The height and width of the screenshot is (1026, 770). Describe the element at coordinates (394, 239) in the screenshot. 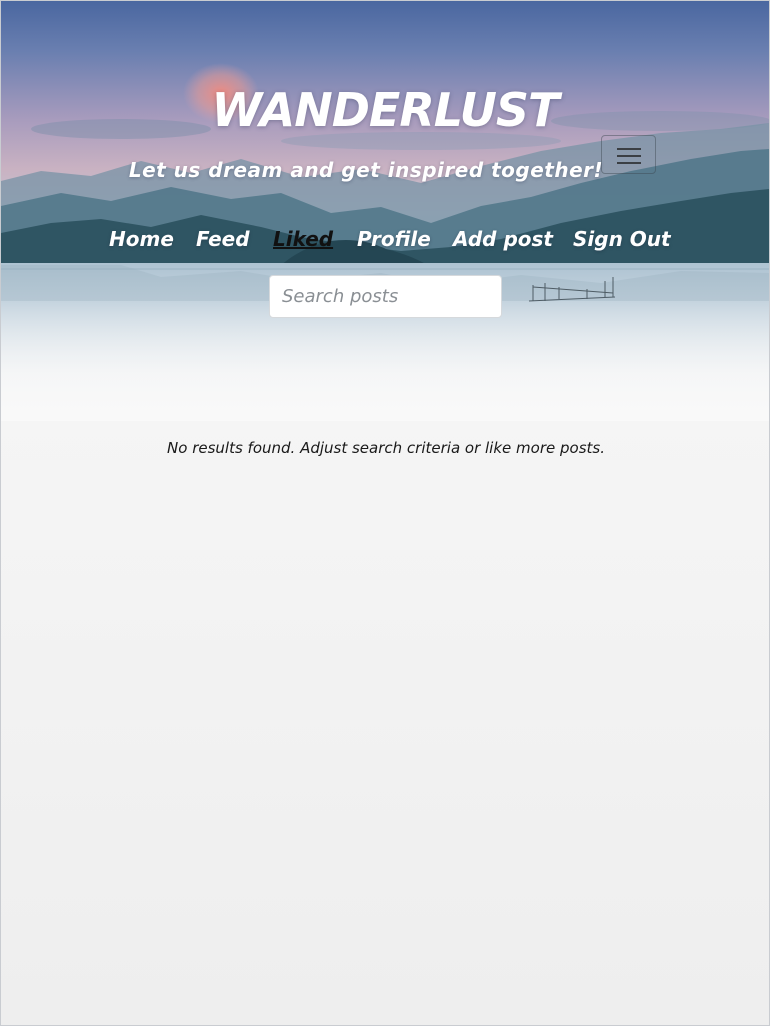

I see `nav-link-profile: Profile` at that location.